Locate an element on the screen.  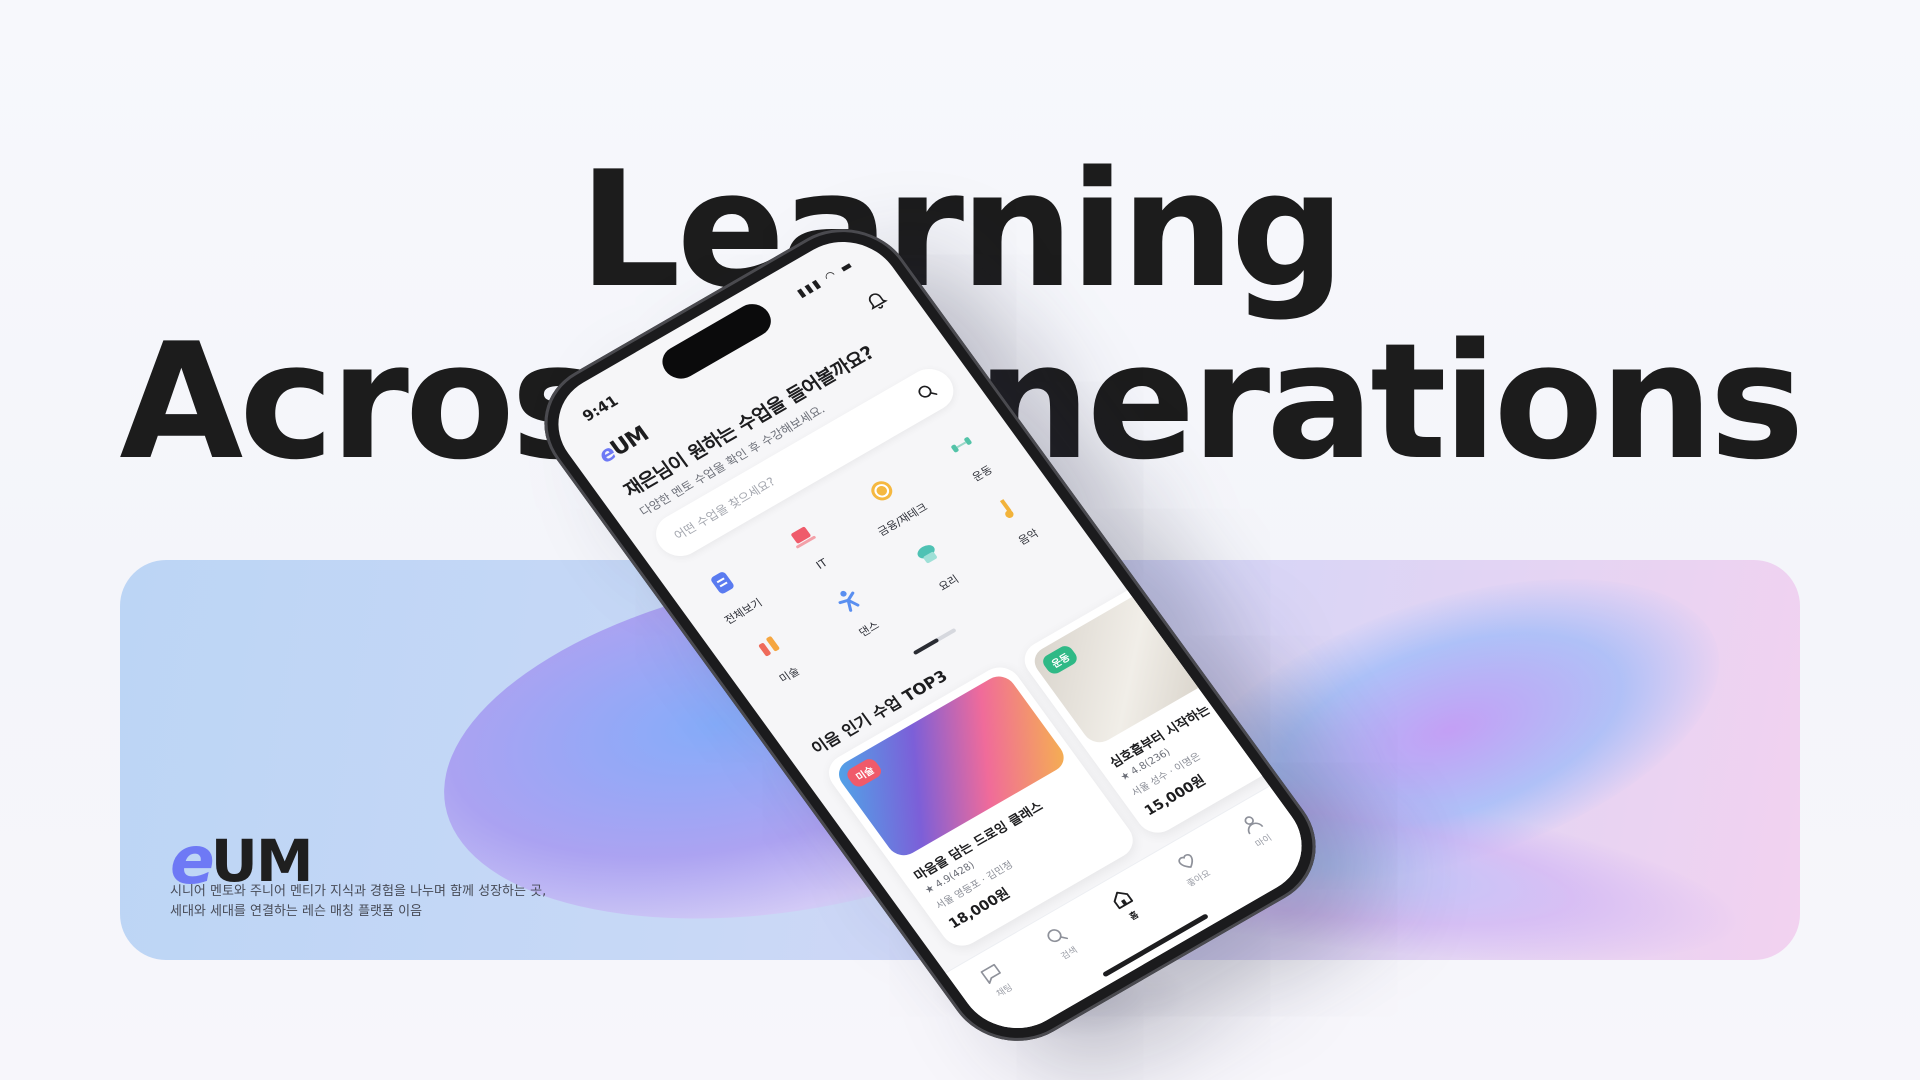
category-all: 전체보기 is located at coordinates (728, 591).